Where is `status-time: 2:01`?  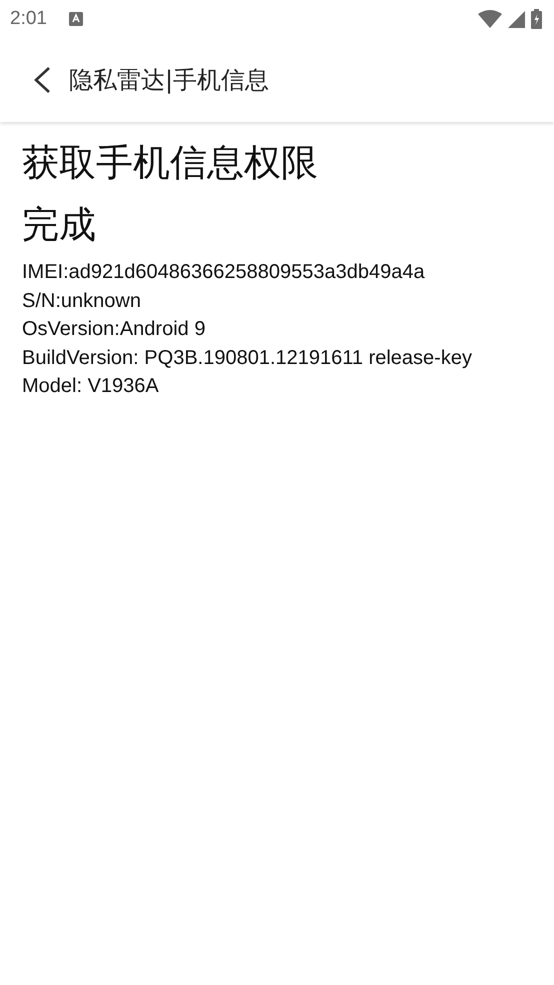 status-time: 2:01 is located at coordinates (28, 19).